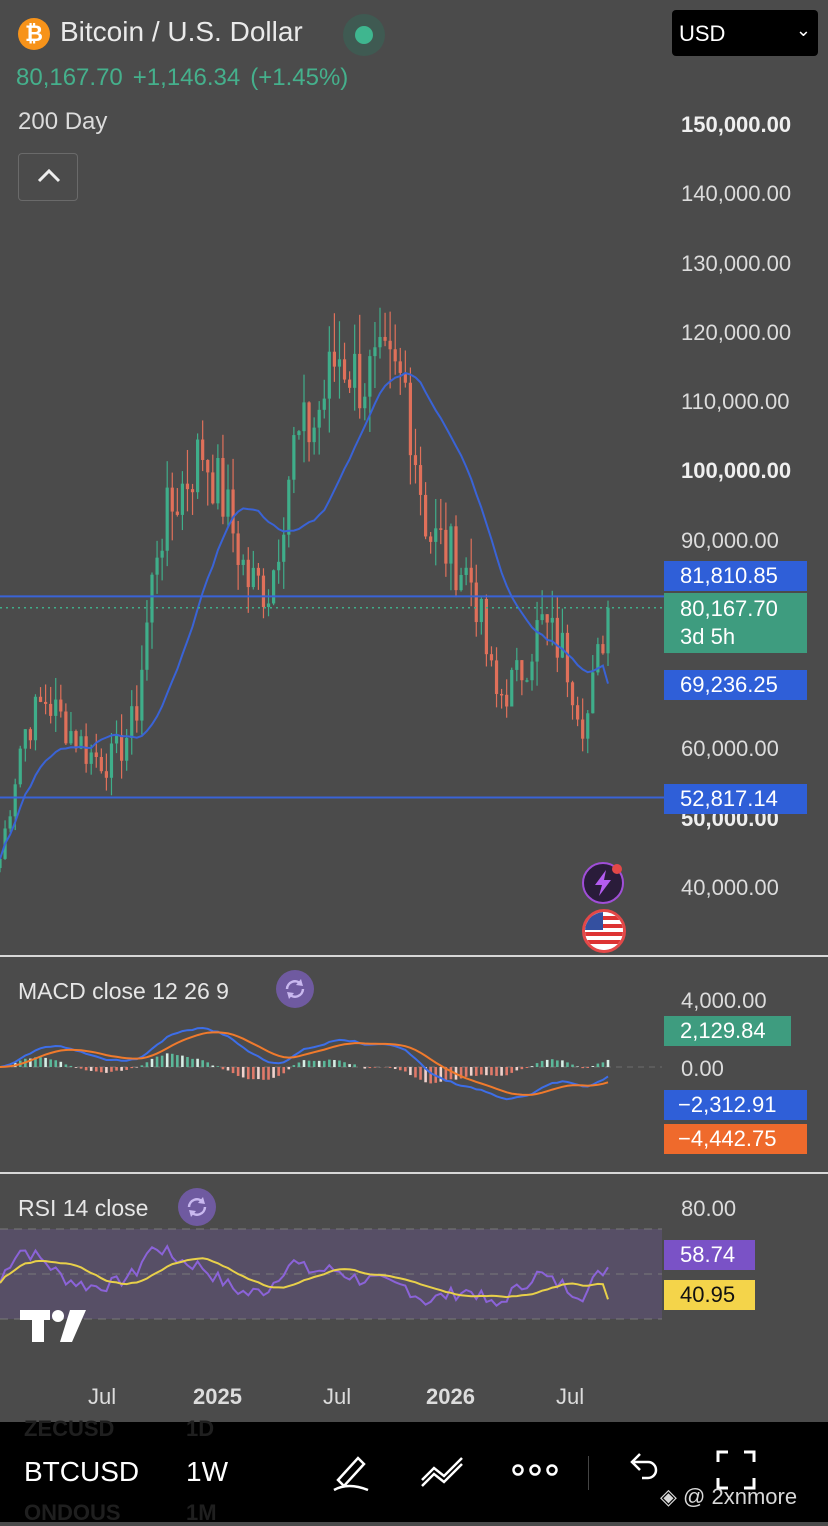 Image resolution: width=828 pixels, height=1526 pixels. What do you see at coordinates (588, 1473) in the screenshot?
I see `toolbar-divider` at bounding box center [588, 1473].